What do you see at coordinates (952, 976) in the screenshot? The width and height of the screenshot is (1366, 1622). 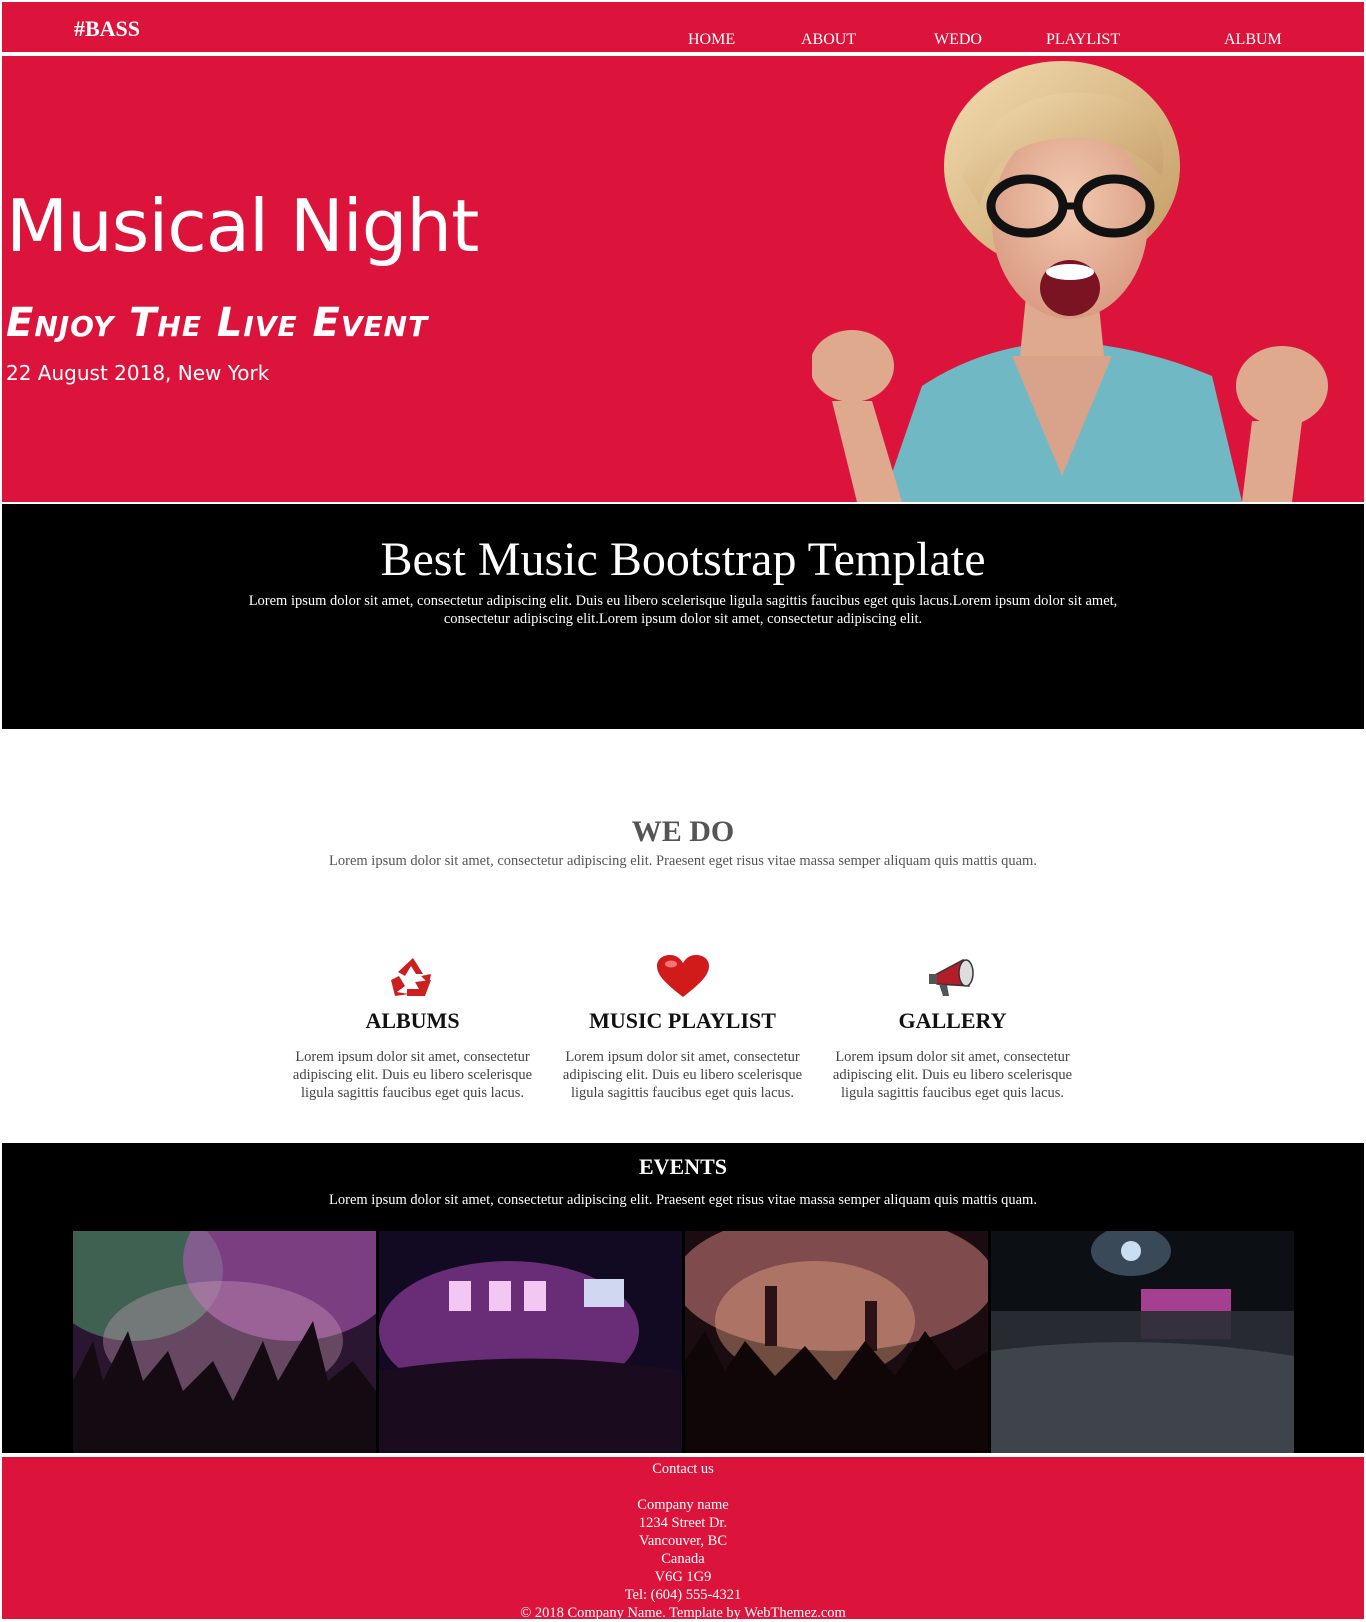 I see `megaphone-icon` at bounding box center [952, 976].